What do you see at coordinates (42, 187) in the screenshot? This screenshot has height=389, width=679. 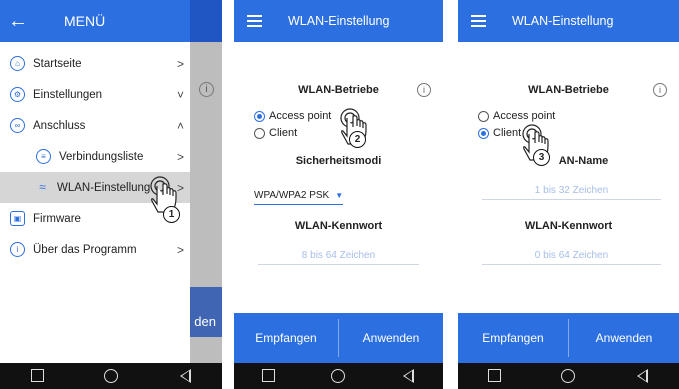 I see `wifi-icon: ≈` at bounding box center [42, 187].